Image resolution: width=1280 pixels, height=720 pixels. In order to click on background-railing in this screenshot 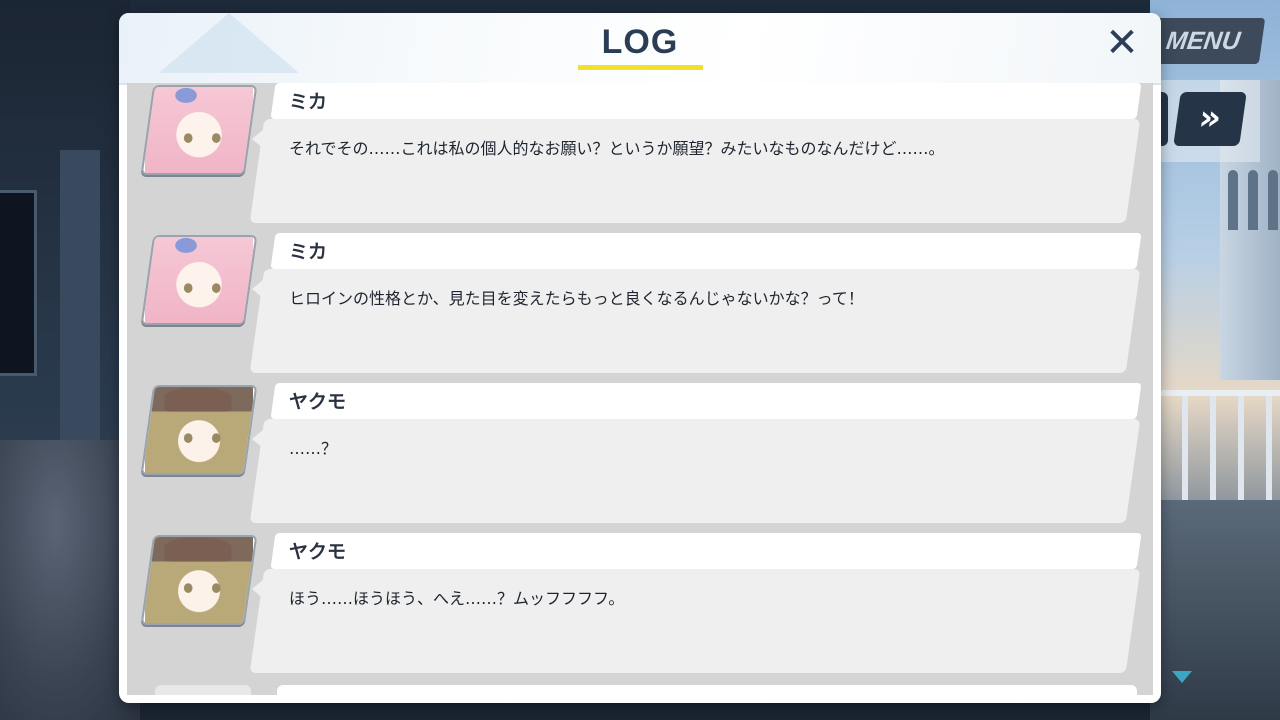, I will do `click(1220, 448)`.